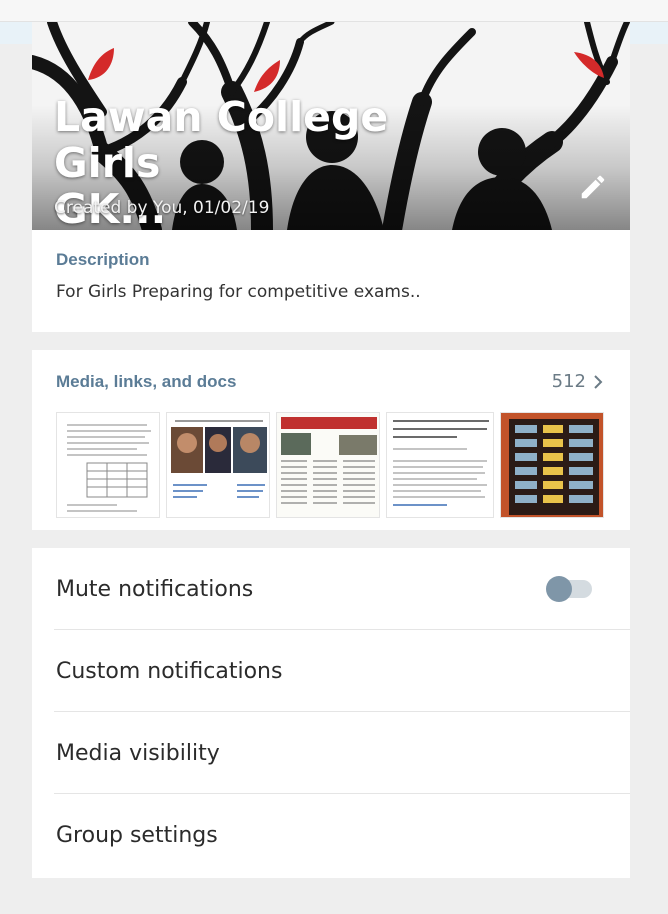 This screenshot has height=914, width=668. I want to click on created-info: Created by You, 01/02/19, so click(162, 208).